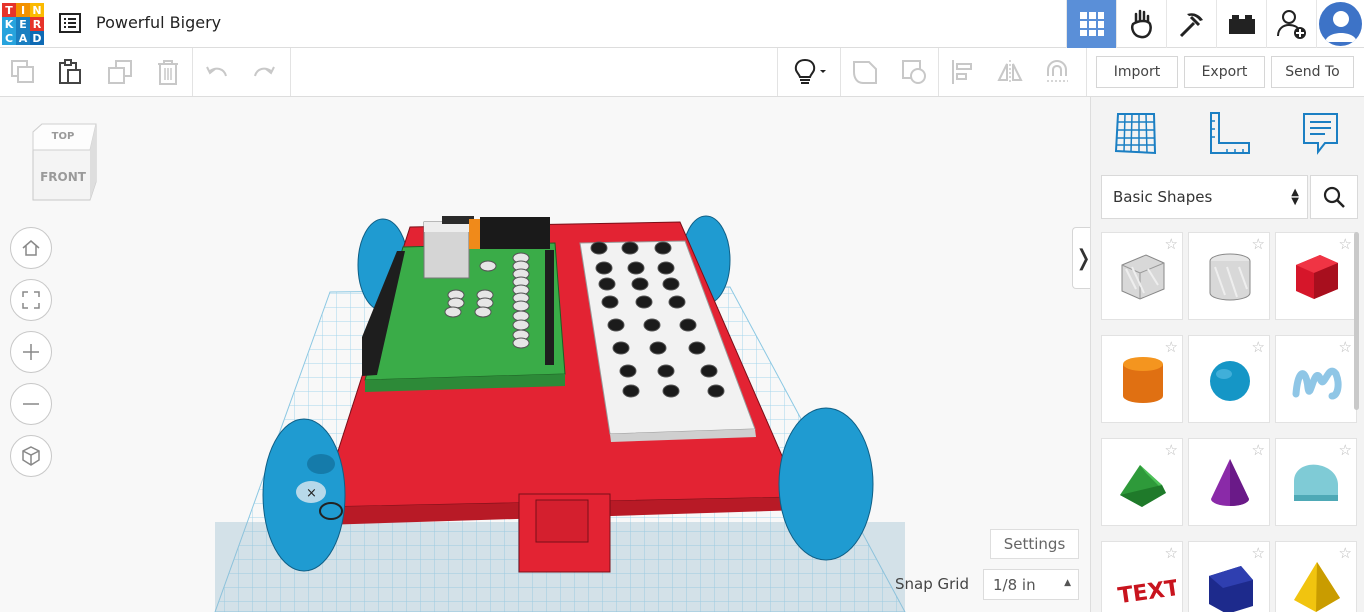  Describe the element at coordinates (9, 24) in the screenshot. I see `logo-letter: K` at that location.